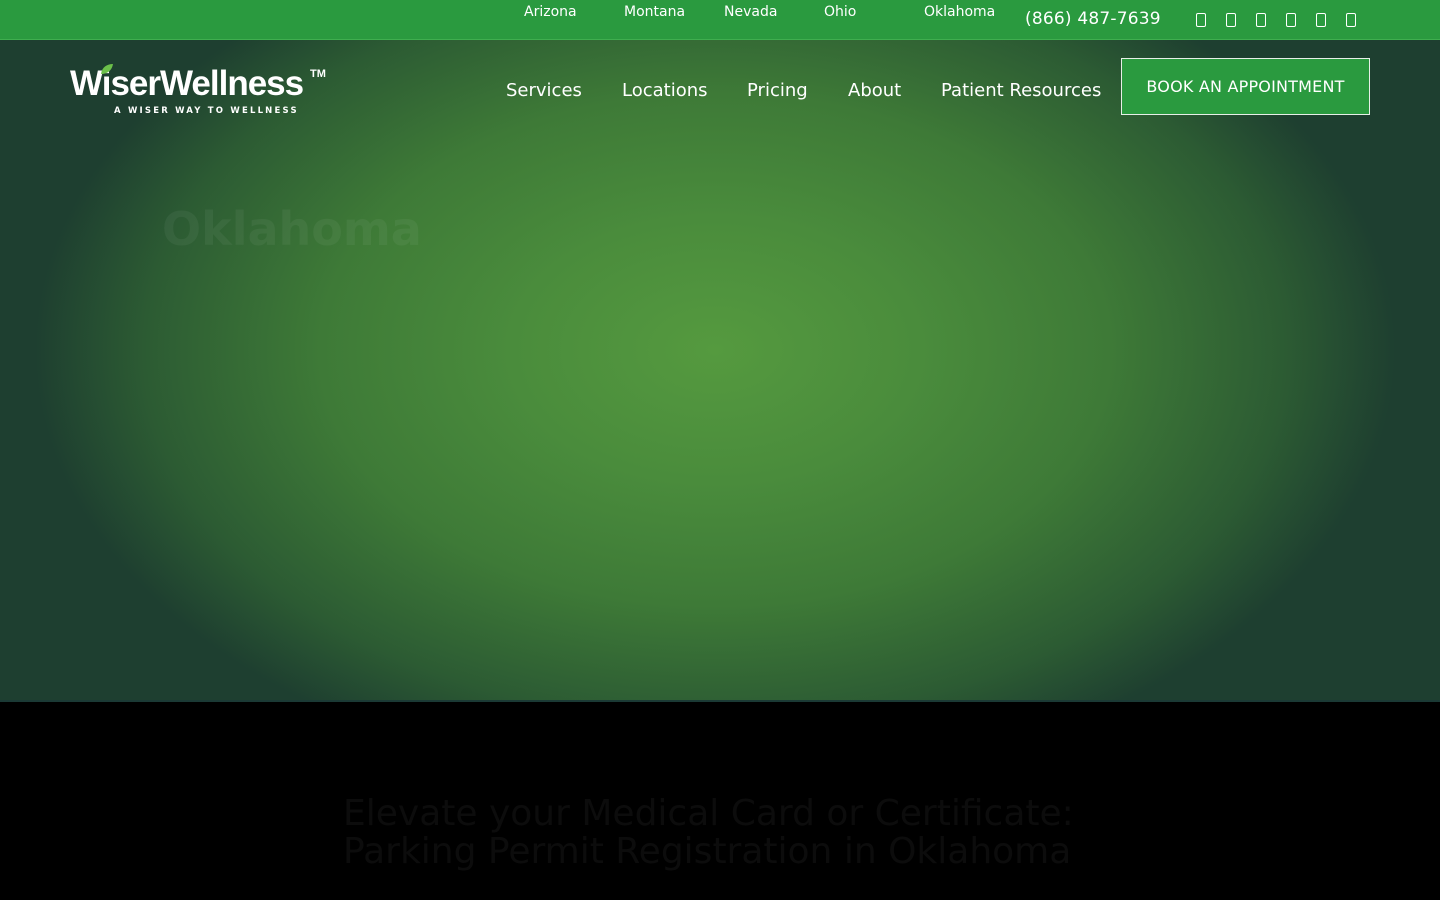  What do you see at coordinates (750, 12) in the screenshot?
I see `state-link-nevada: Nevada` at bounding box center [750, 12].